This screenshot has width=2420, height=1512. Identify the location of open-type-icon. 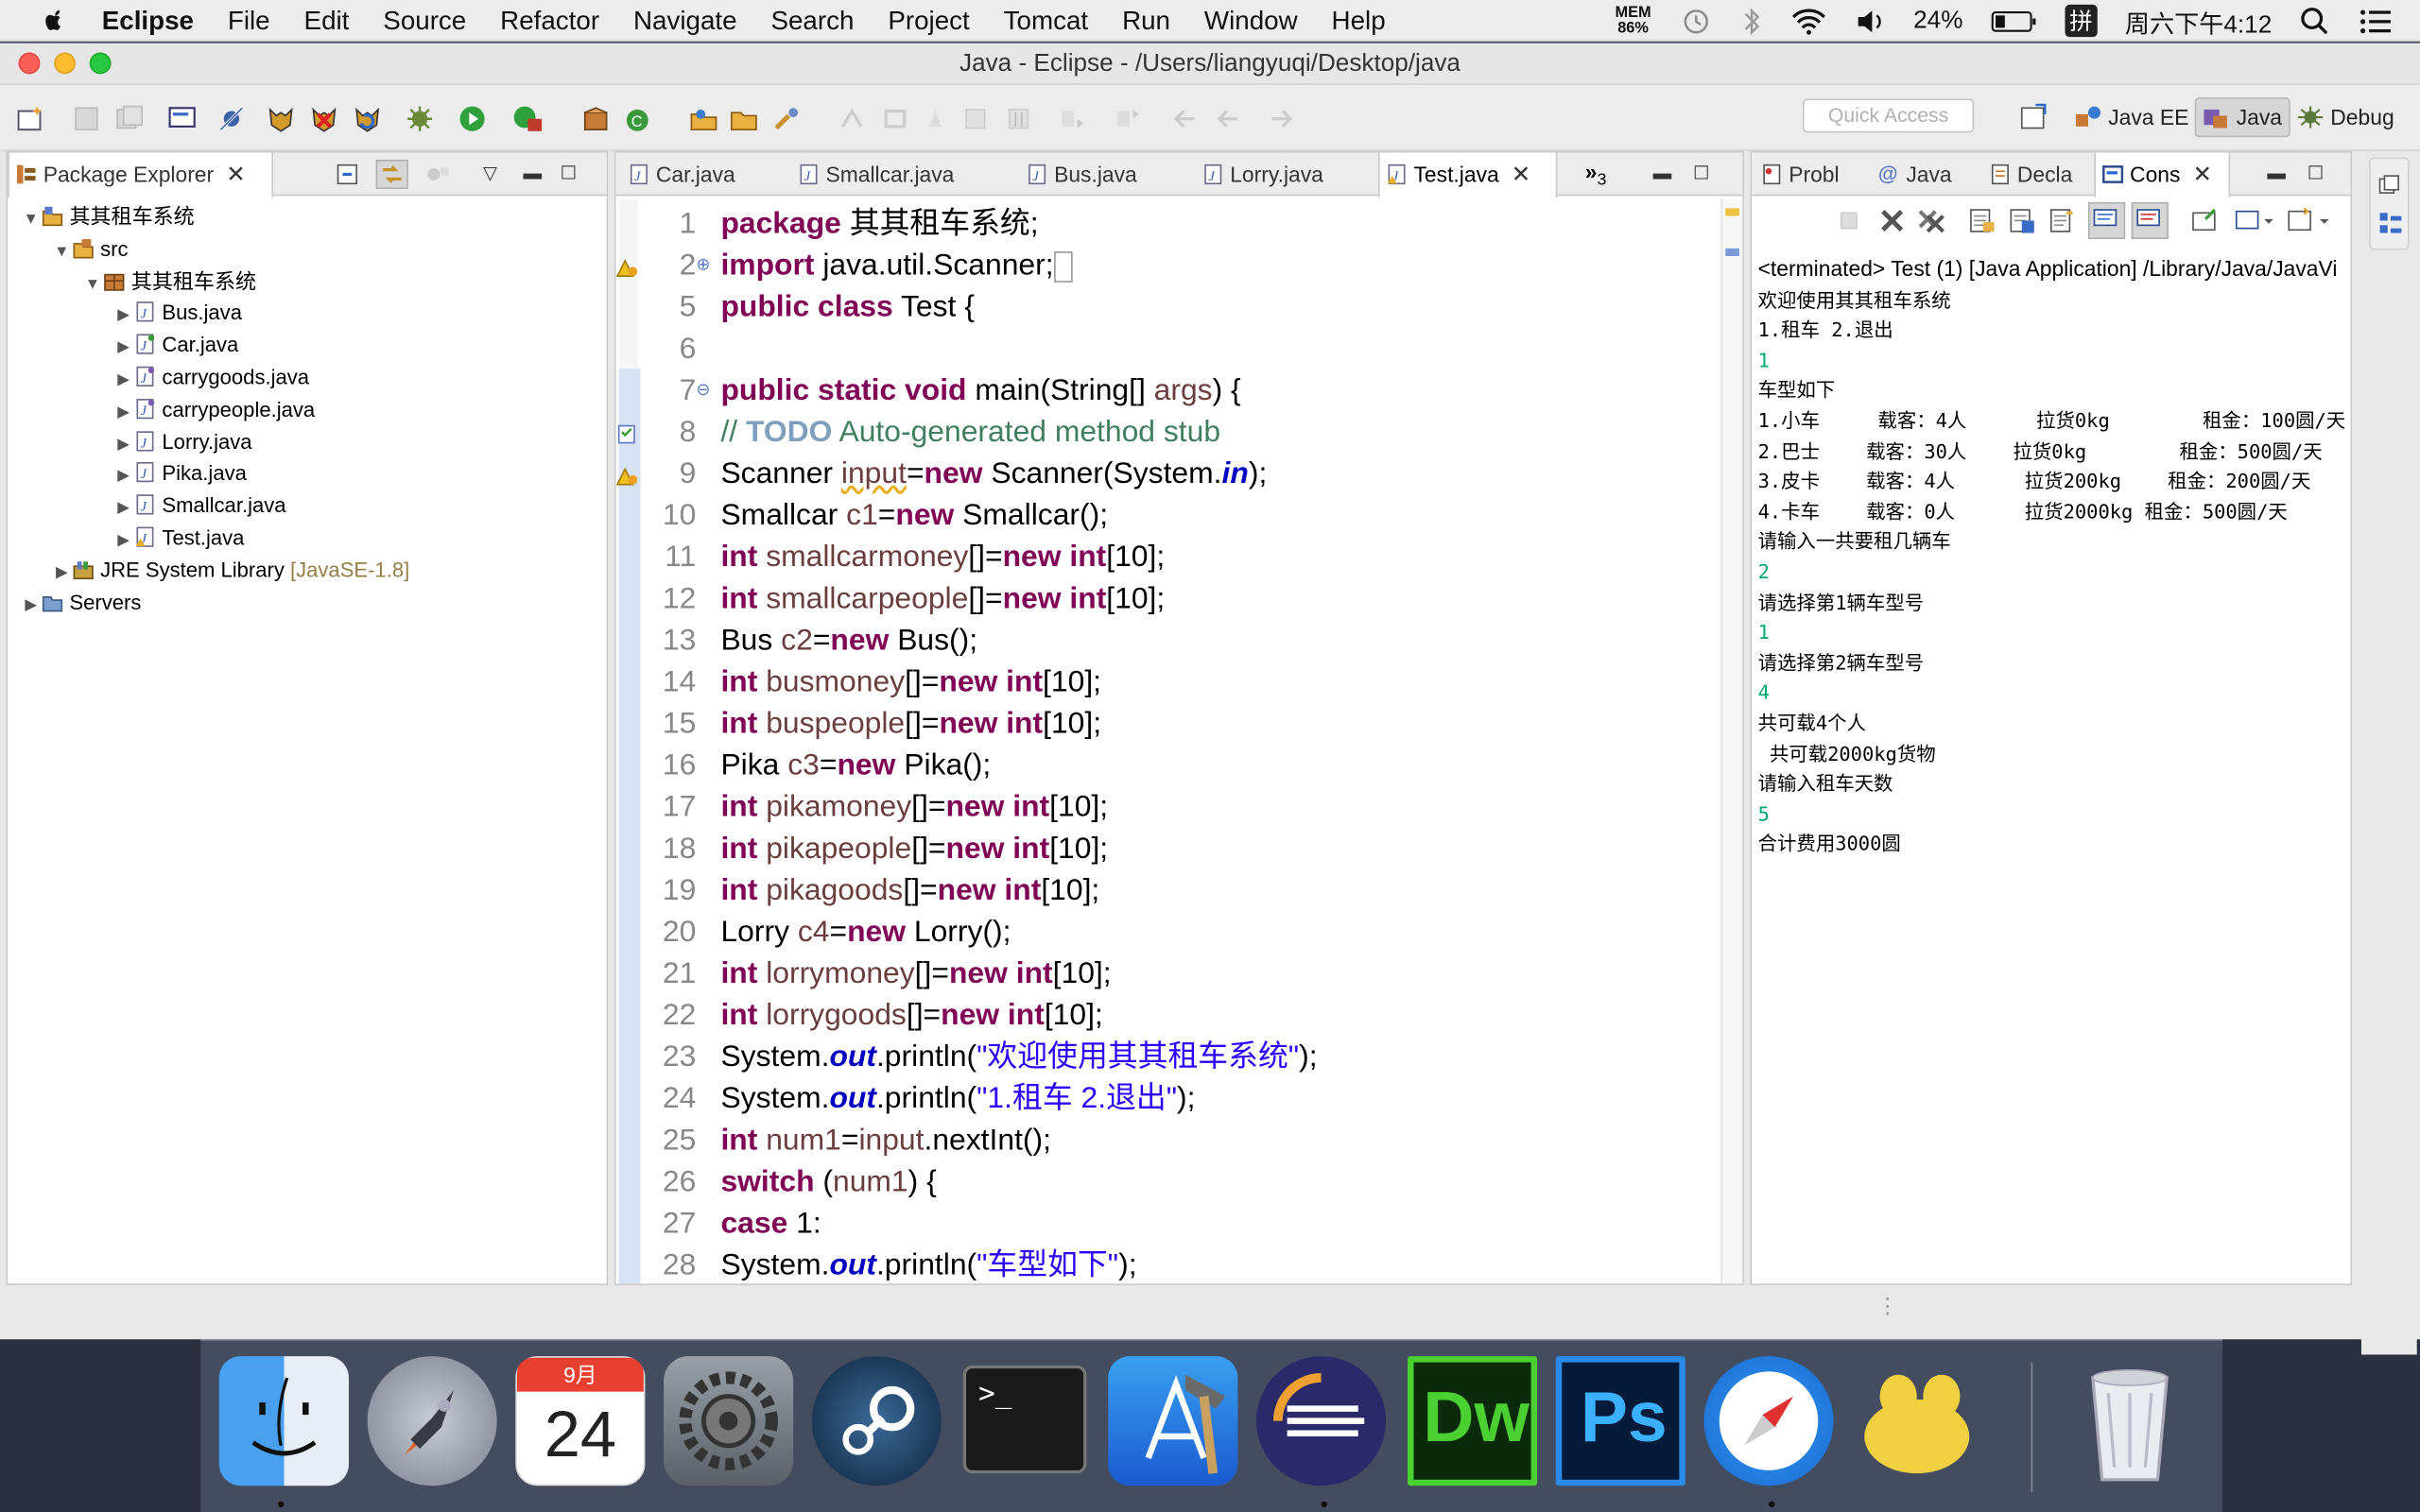
(703, 118).